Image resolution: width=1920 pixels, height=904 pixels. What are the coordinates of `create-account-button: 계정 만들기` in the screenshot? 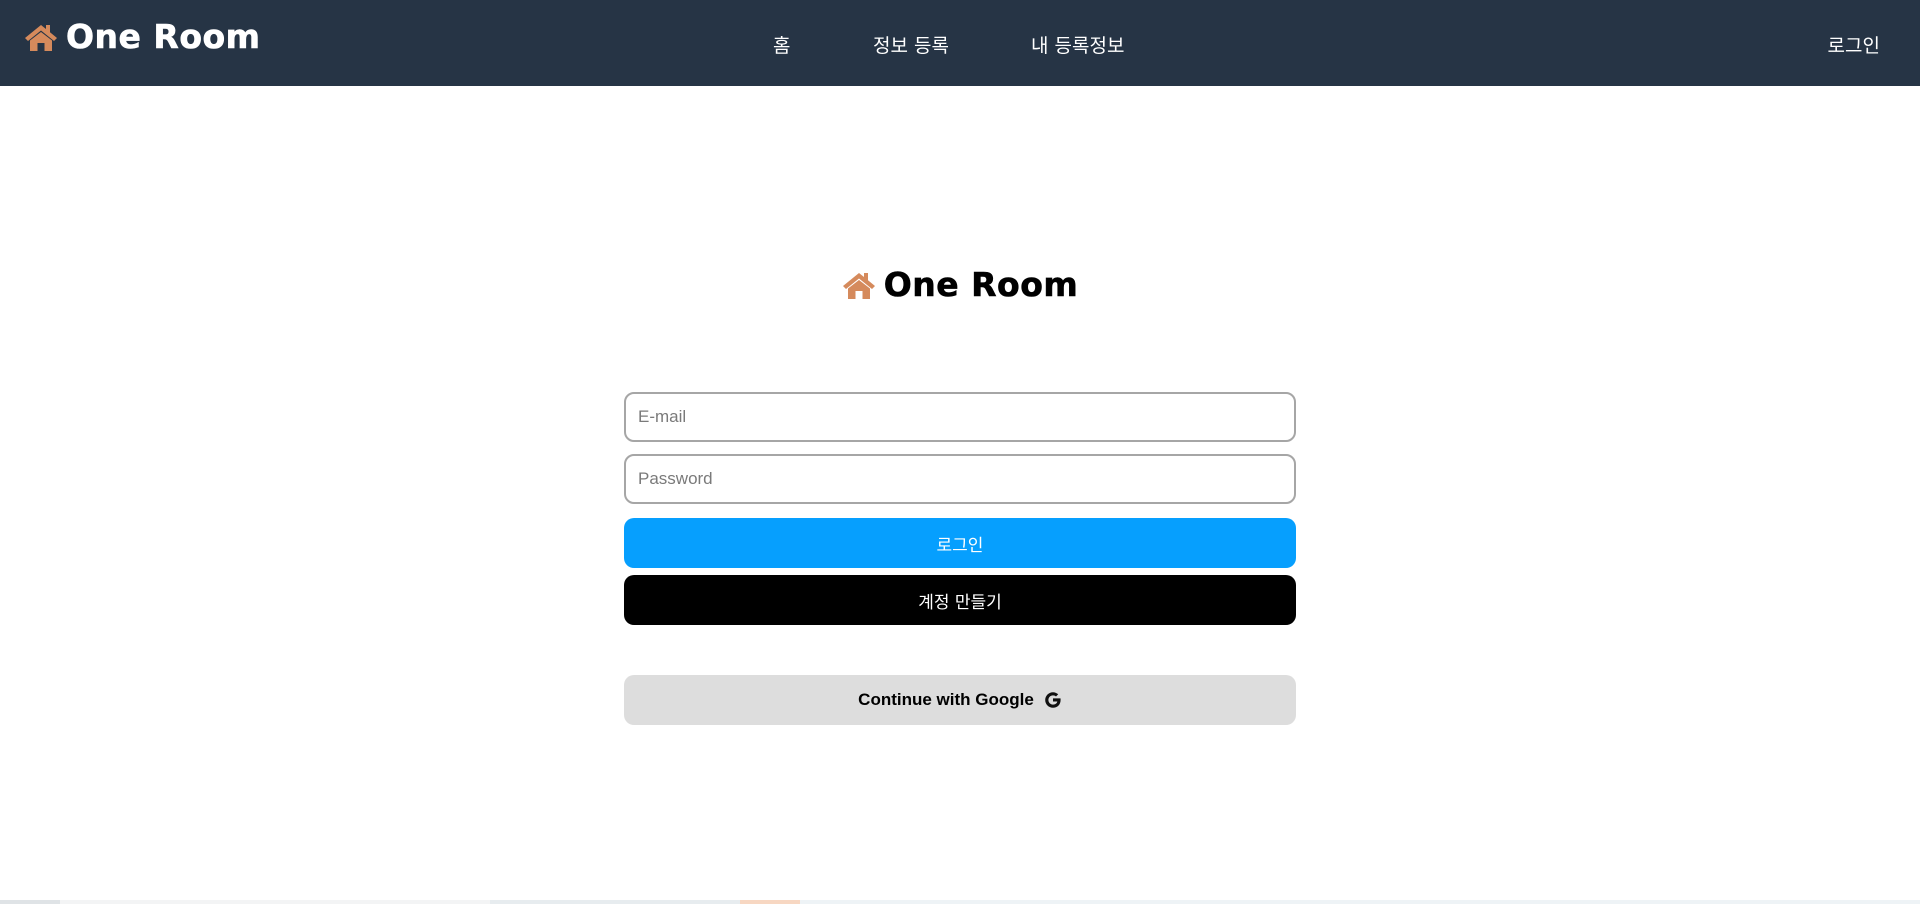 It's located at (960, 600).